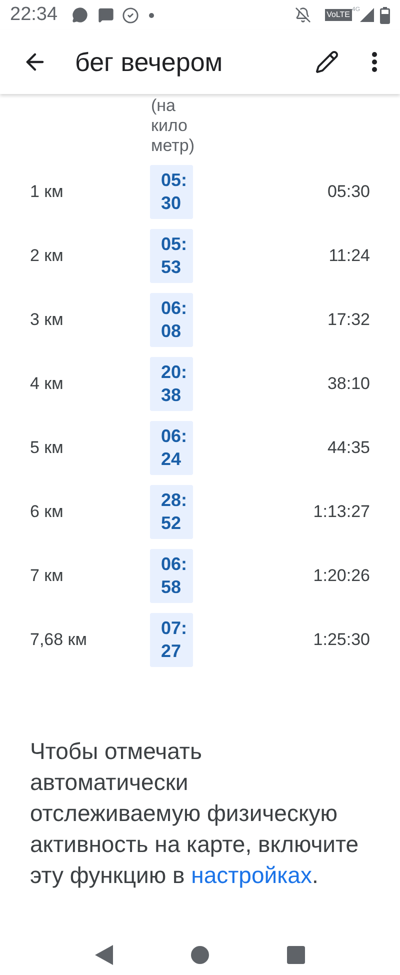 Image resolution: width=400 pixels, height=975 pixels. I want to click on distance-cell-text: 3 км, so click(47, 320).